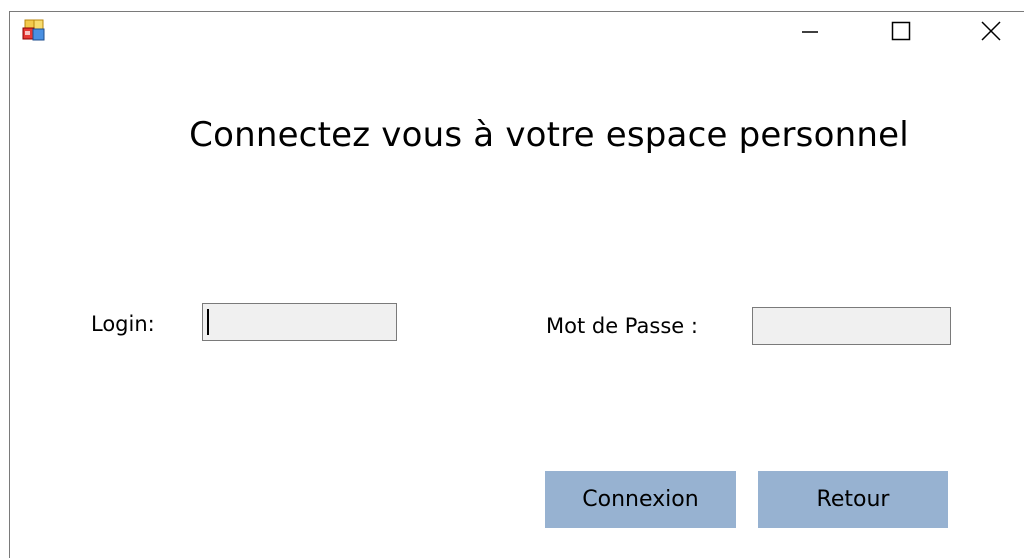 Image resolution: width=1024 pixels, height=558 pixels. I want to click on maximize-icon, so click(901, 31).